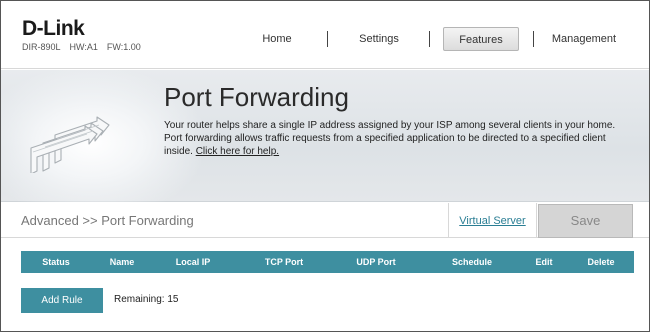 Image resolution: width=650 pixels, height=332 pixels. Describe the element at coordinates (256, 97) in the screenshot. I see `page-title: Port Forwarding` at that location.